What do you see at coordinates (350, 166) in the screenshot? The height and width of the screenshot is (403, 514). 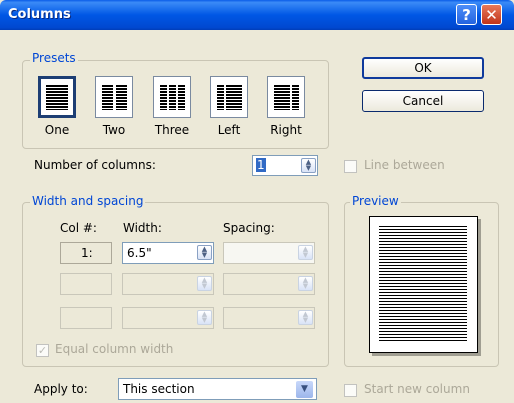 I see `line-between-checkbox` at bounding box center [350, 166].